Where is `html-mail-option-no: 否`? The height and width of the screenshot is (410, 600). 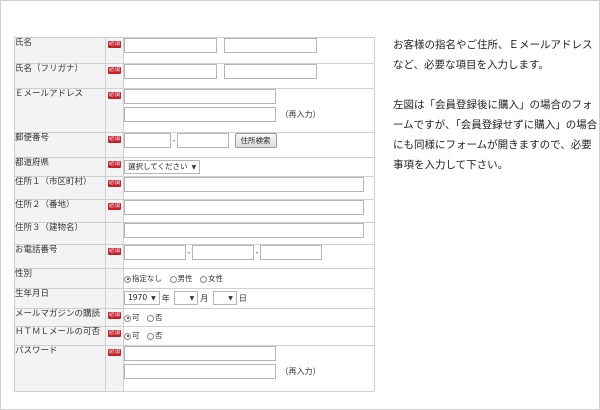 html-mail-option-no: 否 is located at coordinates (155, 335).